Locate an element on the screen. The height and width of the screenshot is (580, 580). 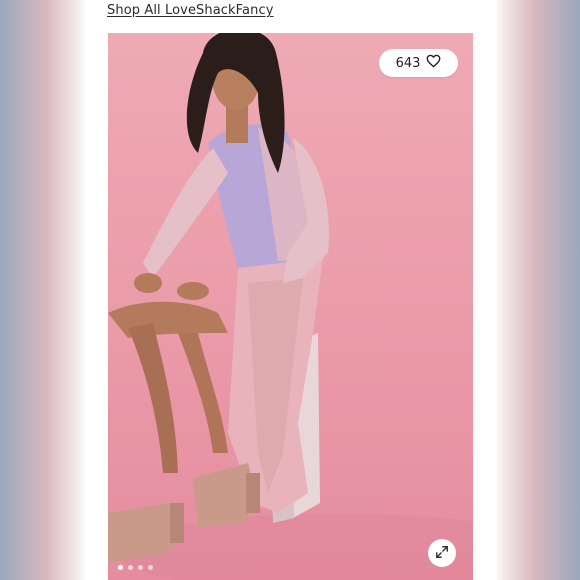
heart-outline-icon is located at coordinates (433, 63).